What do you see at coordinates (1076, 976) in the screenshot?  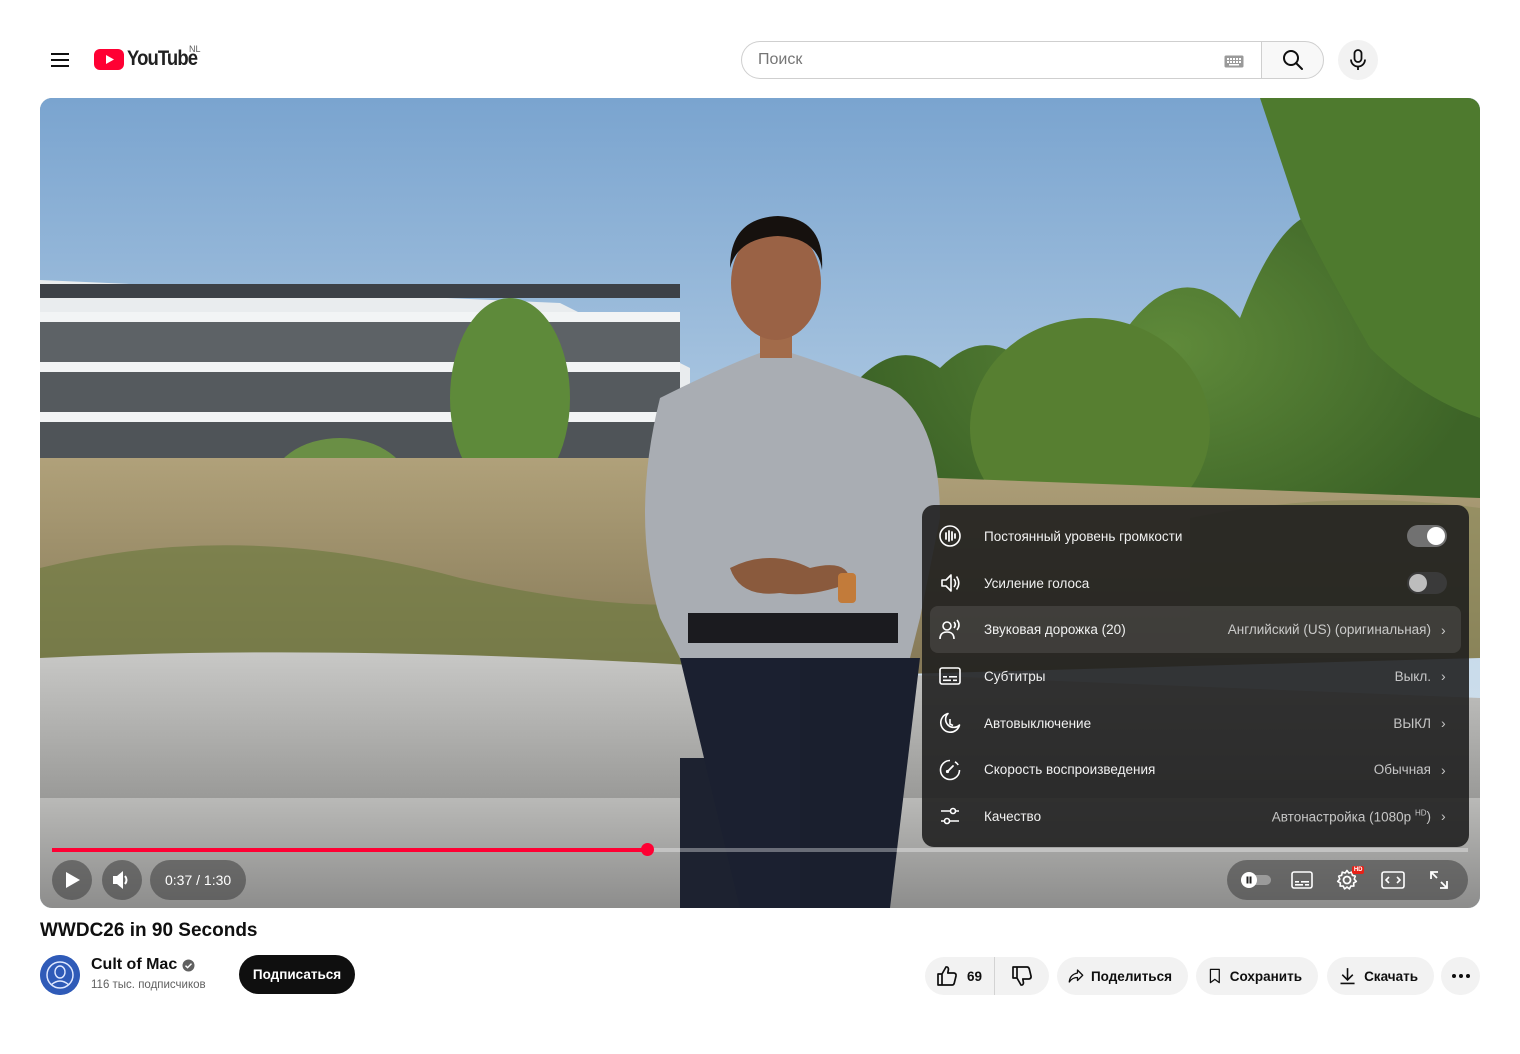 I see `share-icon` at bounding box center [1076, 976].